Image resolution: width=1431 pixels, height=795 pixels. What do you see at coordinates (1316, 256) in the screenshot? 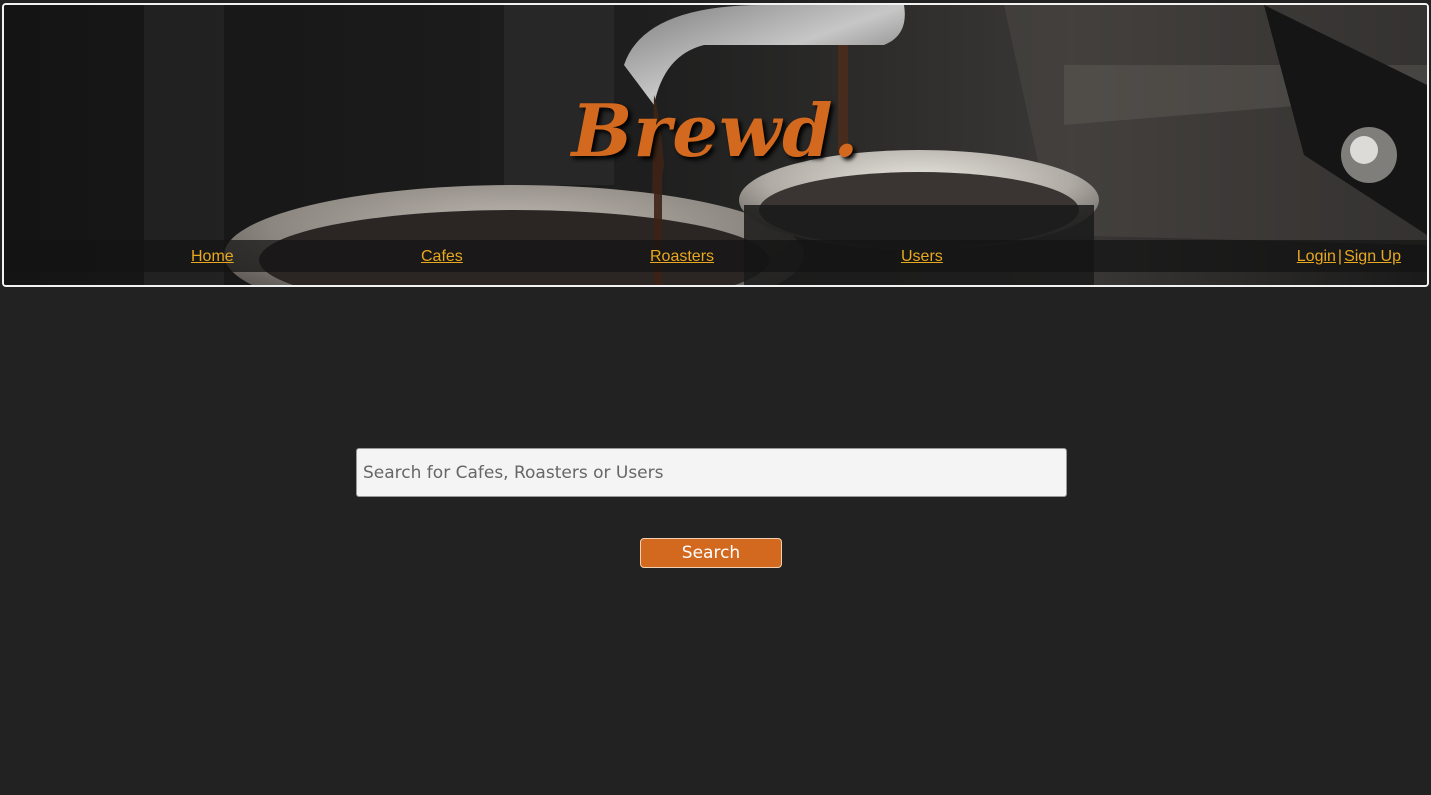
I see `login-link: Login` at bounding box center [1316, 256].